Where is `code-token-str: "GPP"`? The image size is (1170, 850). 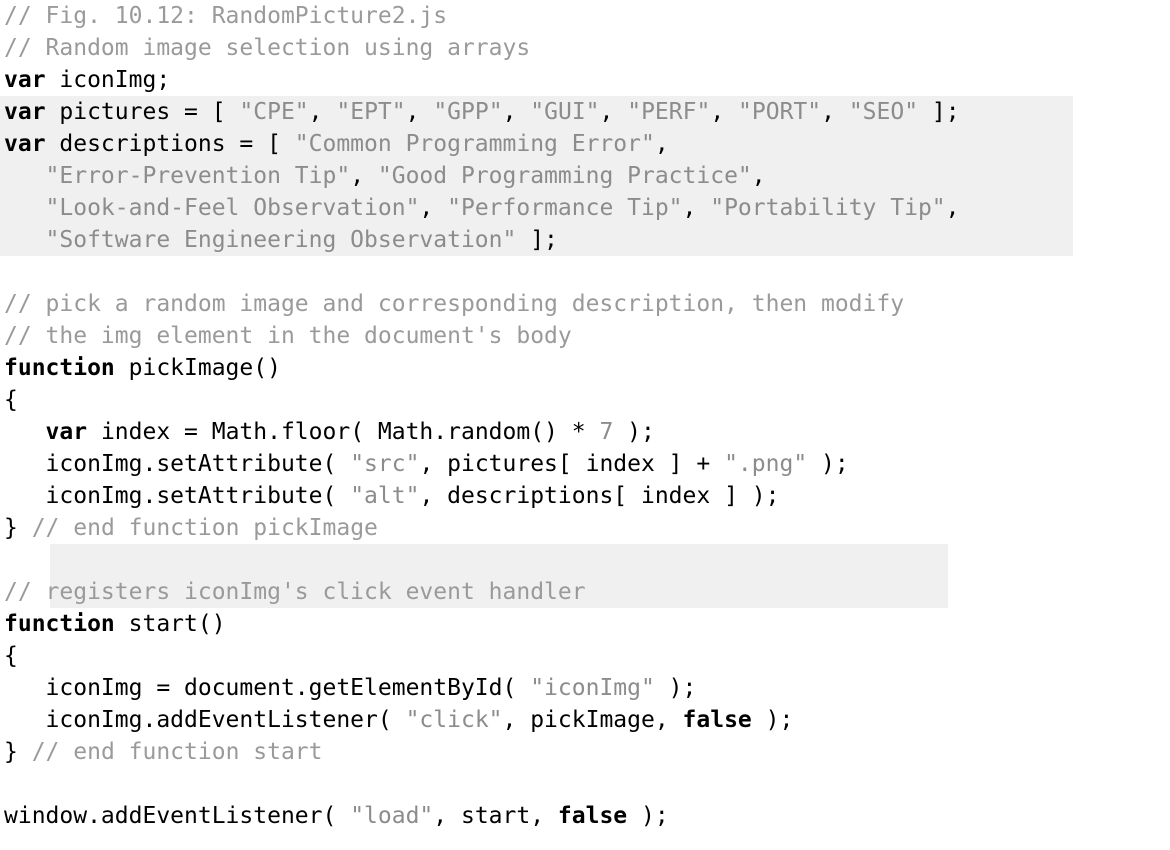 code-token-str: "GPP" is located at coordinates (468, 112).